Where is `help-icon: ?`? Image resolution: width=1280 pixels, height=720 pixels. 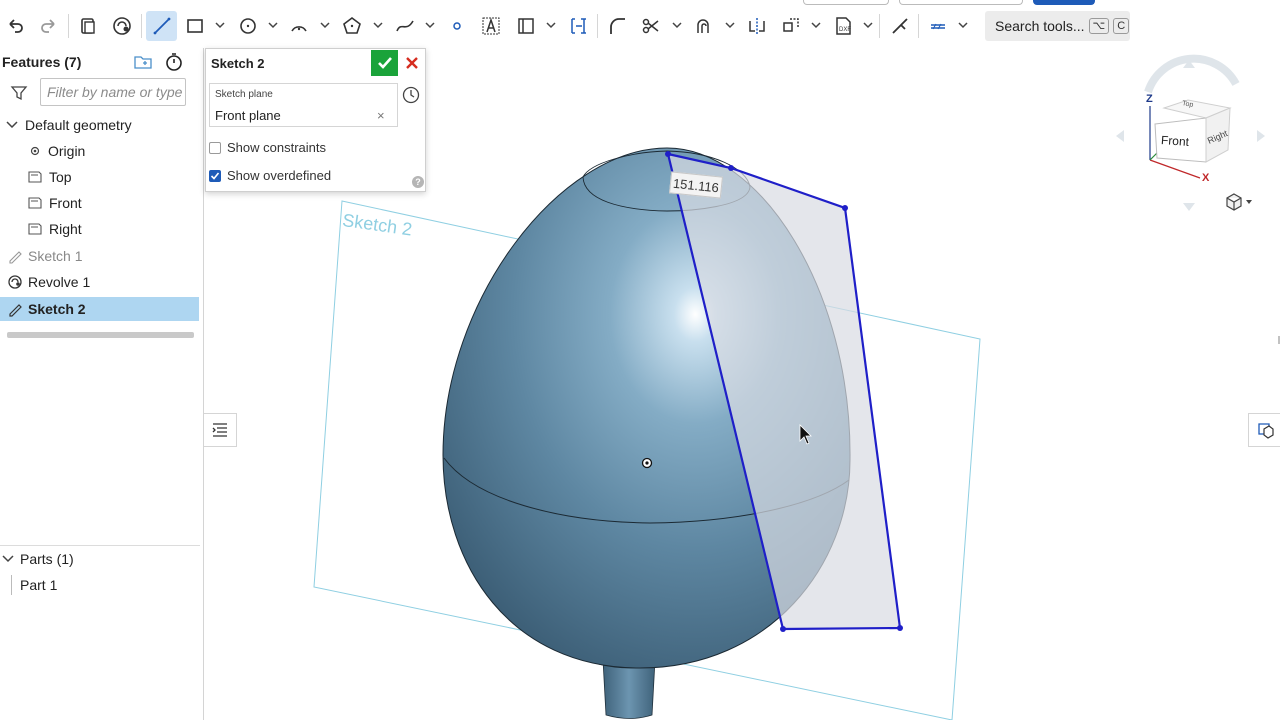 help-icon: ? is located at coordinates (418, 182).